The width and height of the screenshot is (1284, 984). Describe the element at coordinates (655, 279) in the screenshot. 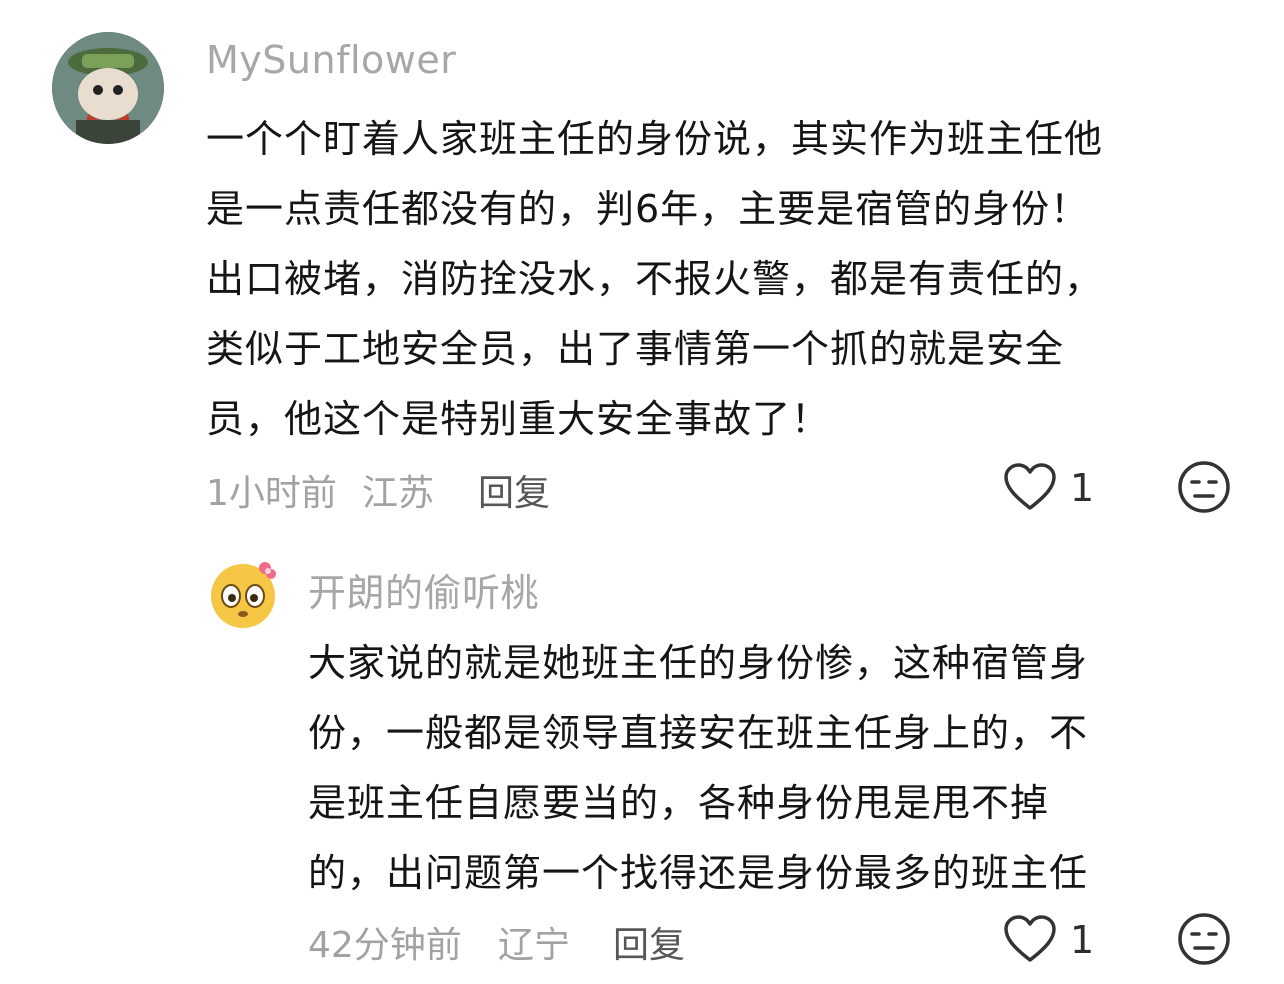

I see `comment-text-line: 出口被堵，消防拴没水，不报火警，都是有责任的，` at that location.